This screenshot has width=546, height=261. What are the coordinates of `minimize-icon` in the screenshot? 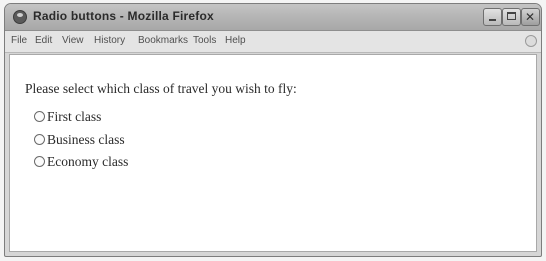 It's located at (492, 20).